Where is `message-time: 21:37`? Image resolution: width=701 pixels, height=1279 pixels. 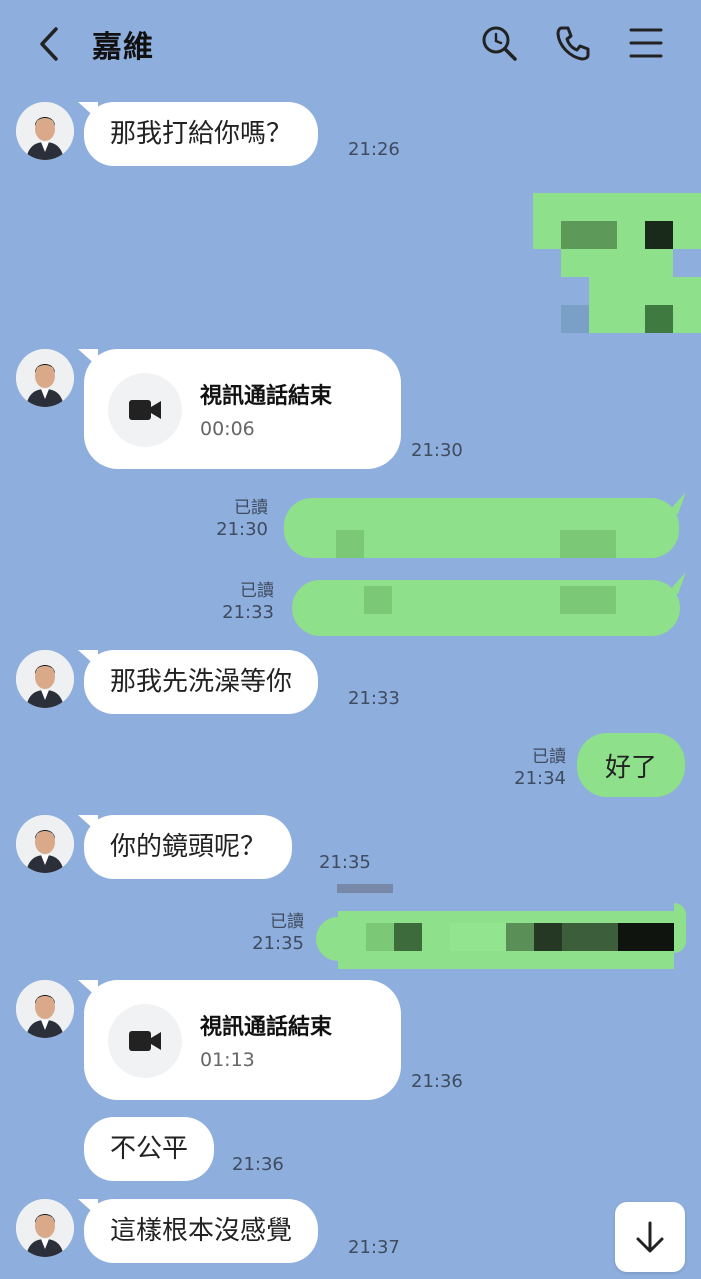
message-time: 21:37 is located at coordinates (374, 1247).